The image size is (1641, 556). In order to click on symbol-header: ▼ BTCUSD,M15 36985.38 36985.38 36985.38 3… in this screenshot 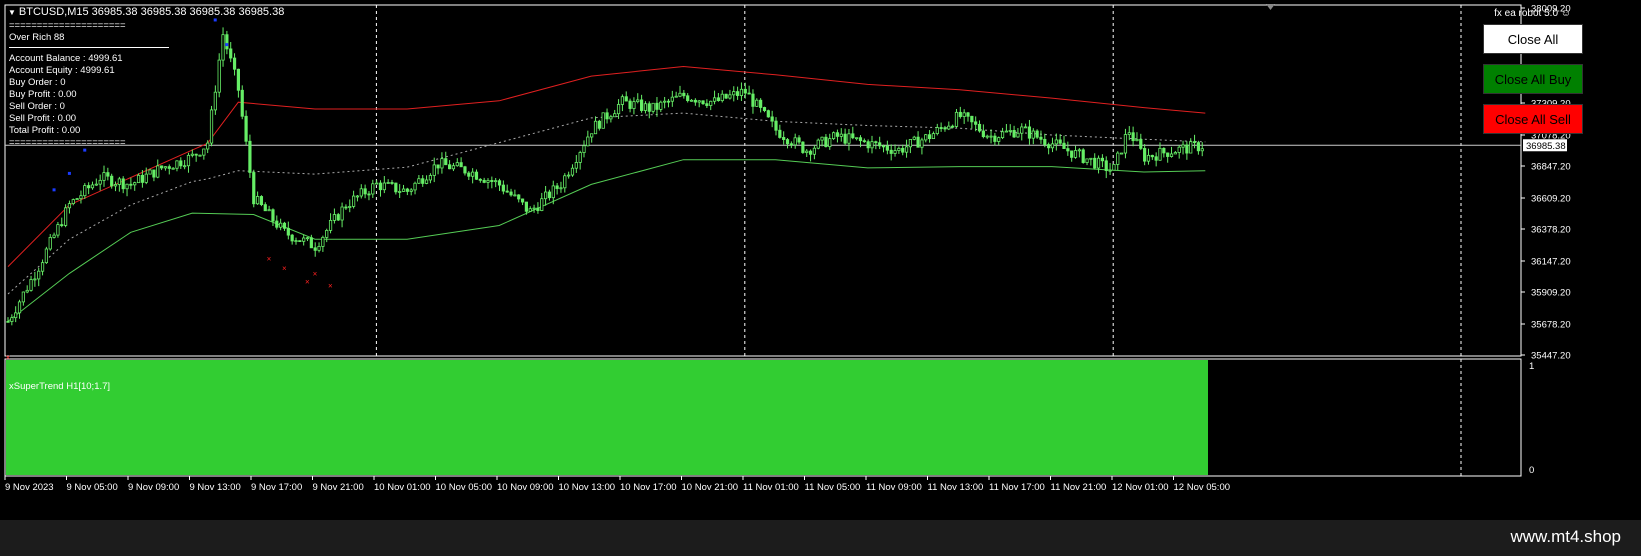, I will do `click(146, 12)`.